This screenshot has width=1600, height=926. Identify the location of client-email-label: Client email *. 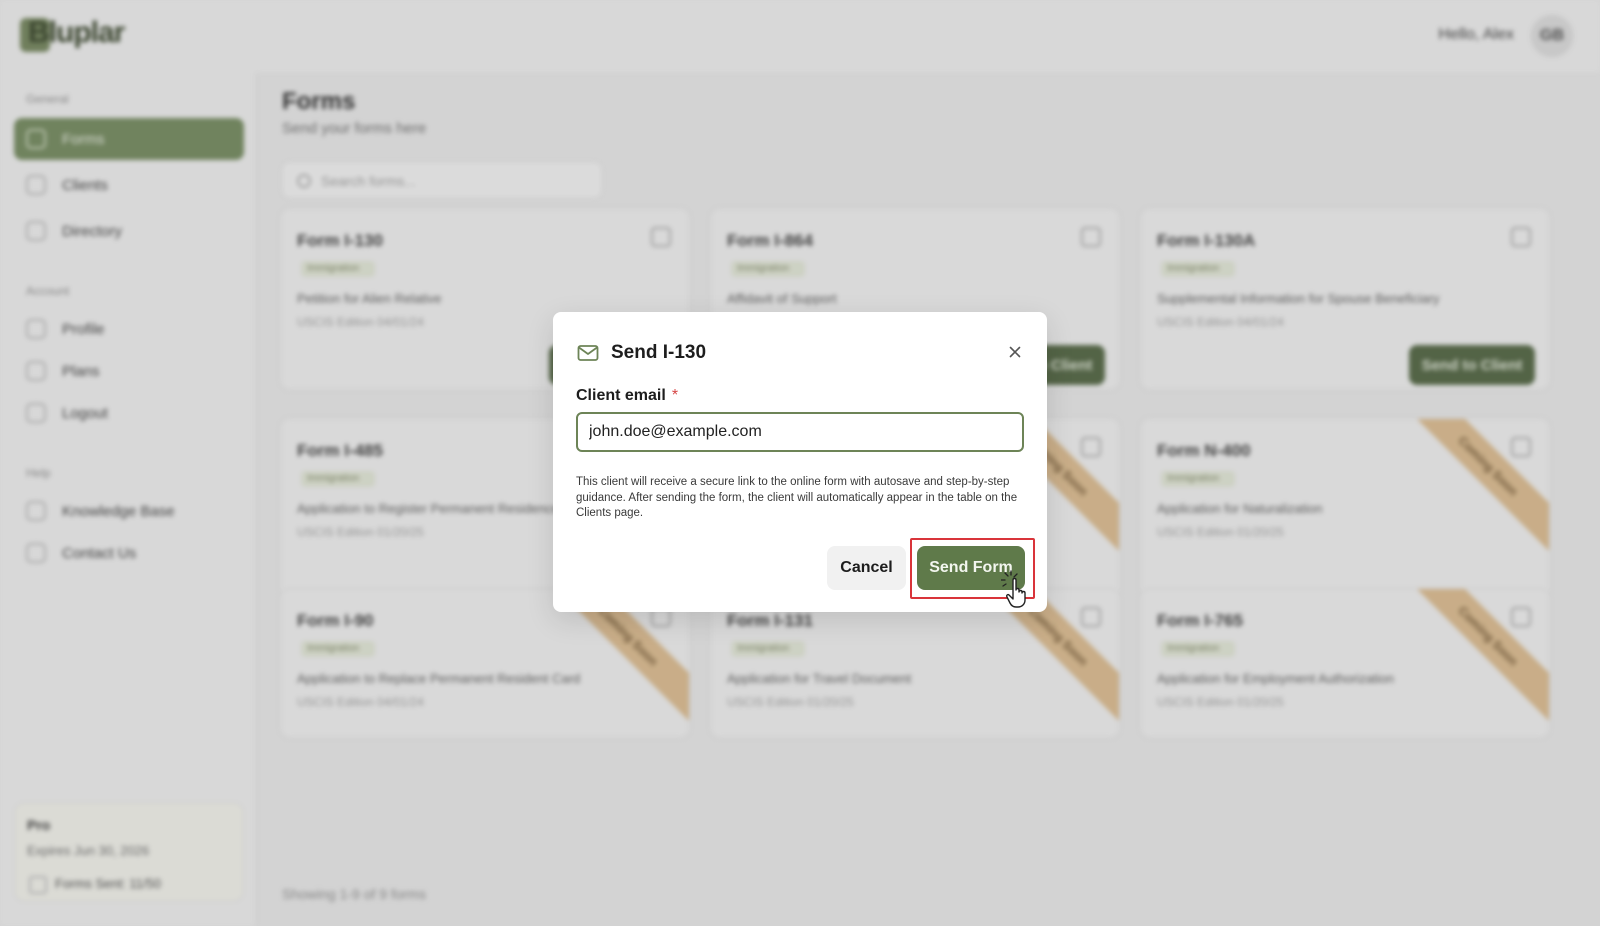
(627, 396).